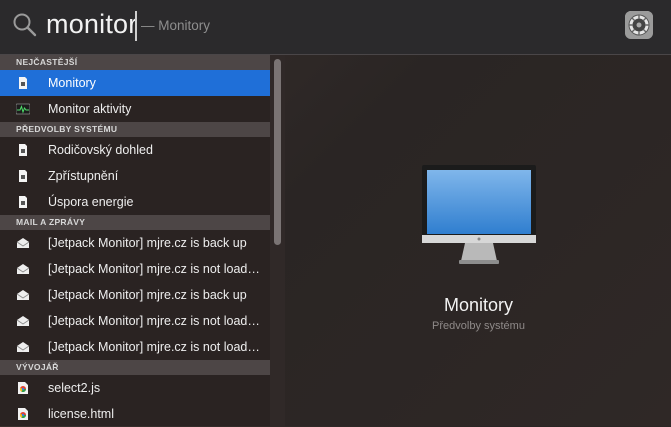  What do you see at coordinates (72, 83) in the screenshot?
I see `result-label: Monitory` at bounding box center [72, 83].